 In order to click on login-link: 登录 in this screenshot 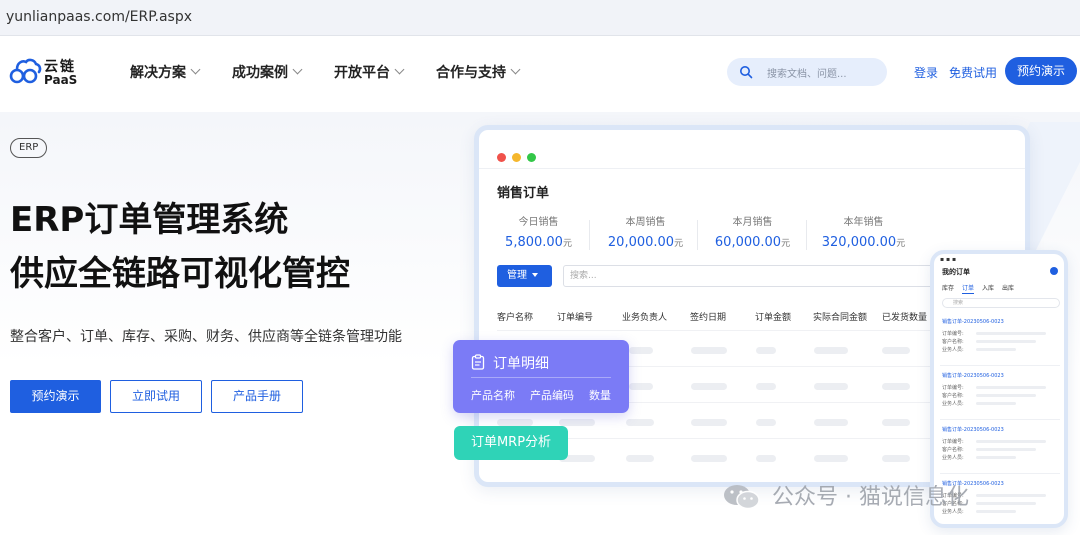, I will do `click(926, 72)`.